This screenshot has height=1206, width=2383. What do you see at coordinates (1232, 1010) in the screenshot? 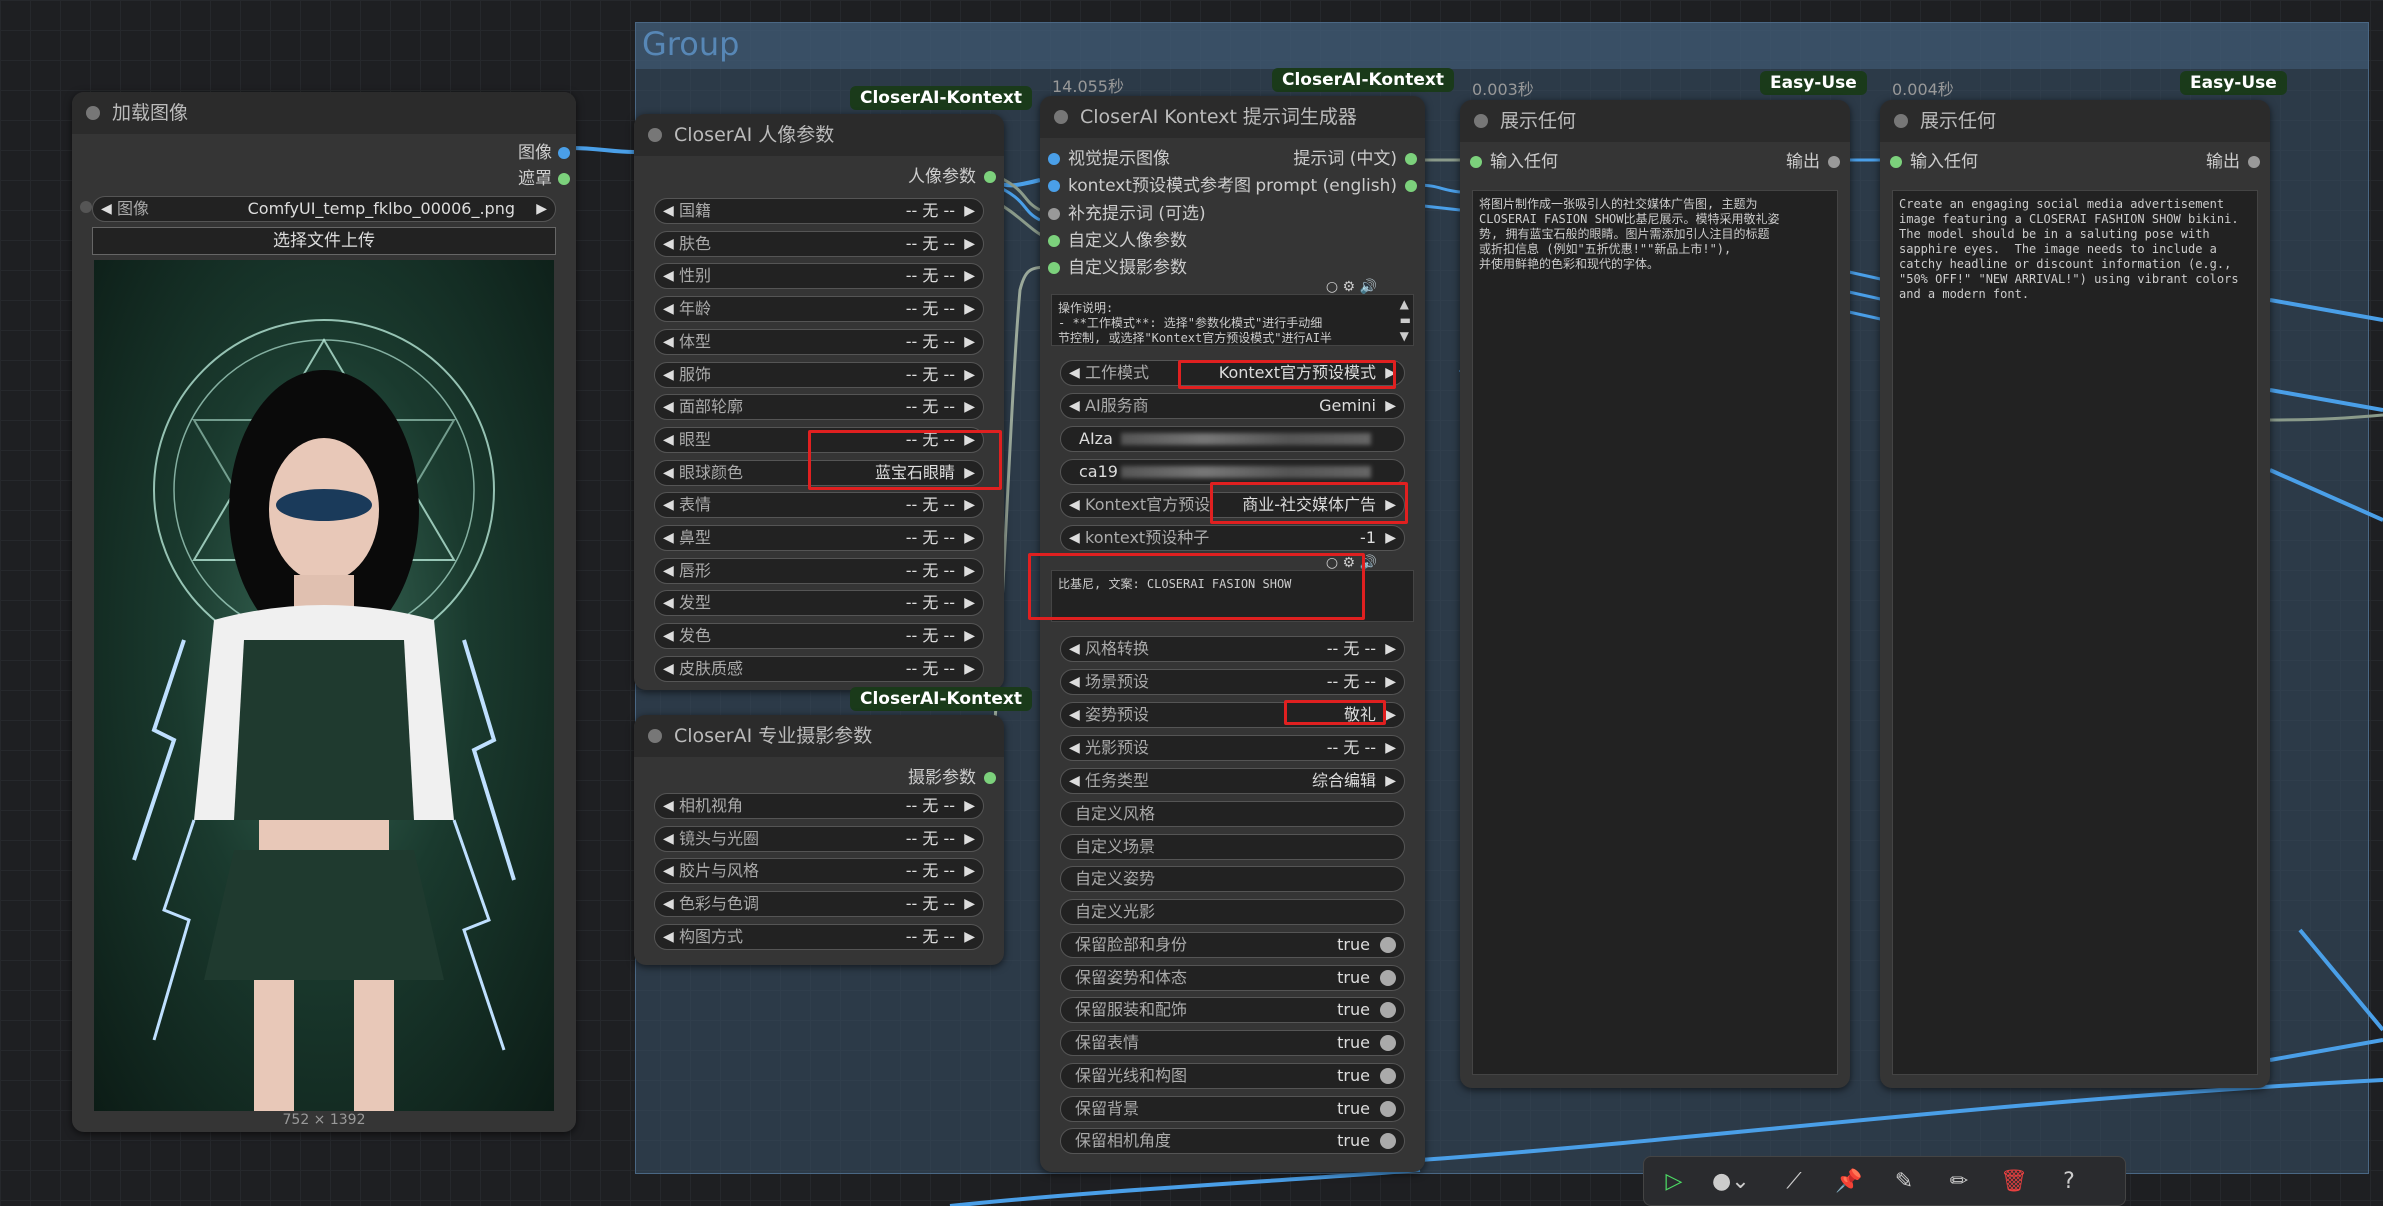
I see `keep-toggle-2: 保留服装和配饰 true` at bounding box center [1232, 1010].